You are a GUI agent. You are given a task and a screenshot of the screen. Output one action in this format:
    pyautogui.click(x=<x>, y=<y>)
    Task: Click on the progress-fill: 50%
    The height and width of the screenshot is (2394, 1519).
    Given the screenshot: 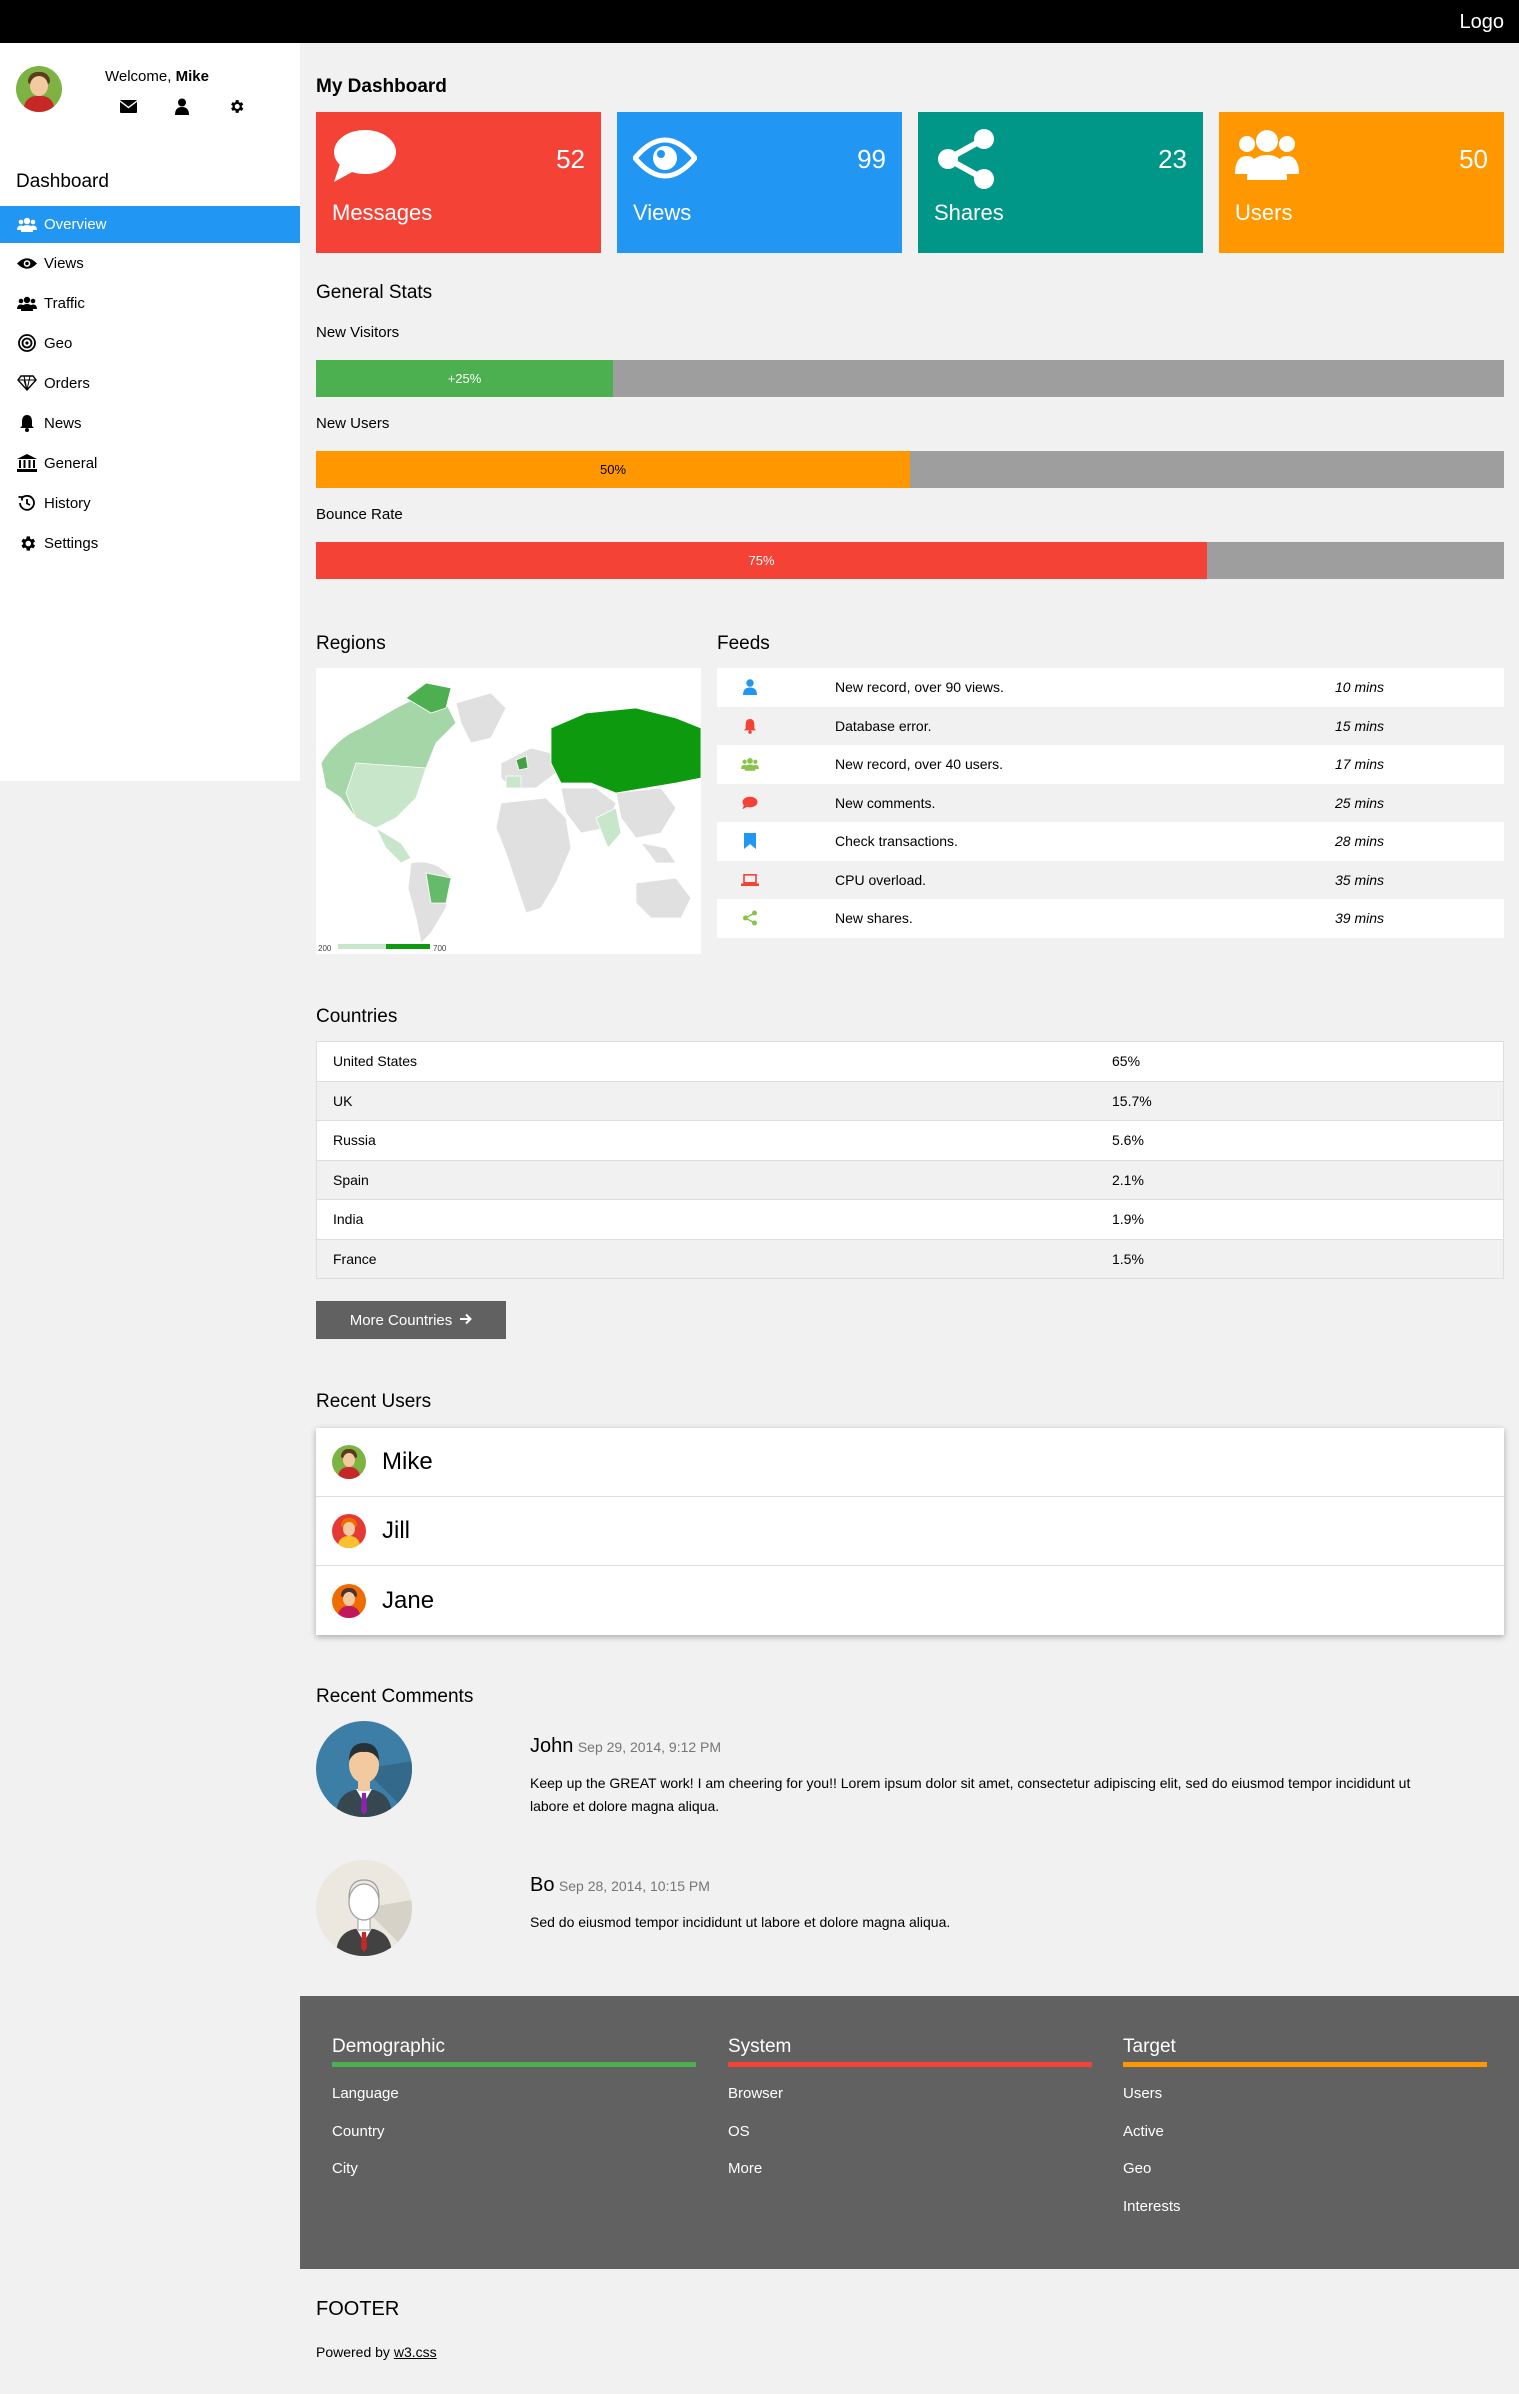 What is the action you would take?
    pyautogui.click(x=613, y=469)
    